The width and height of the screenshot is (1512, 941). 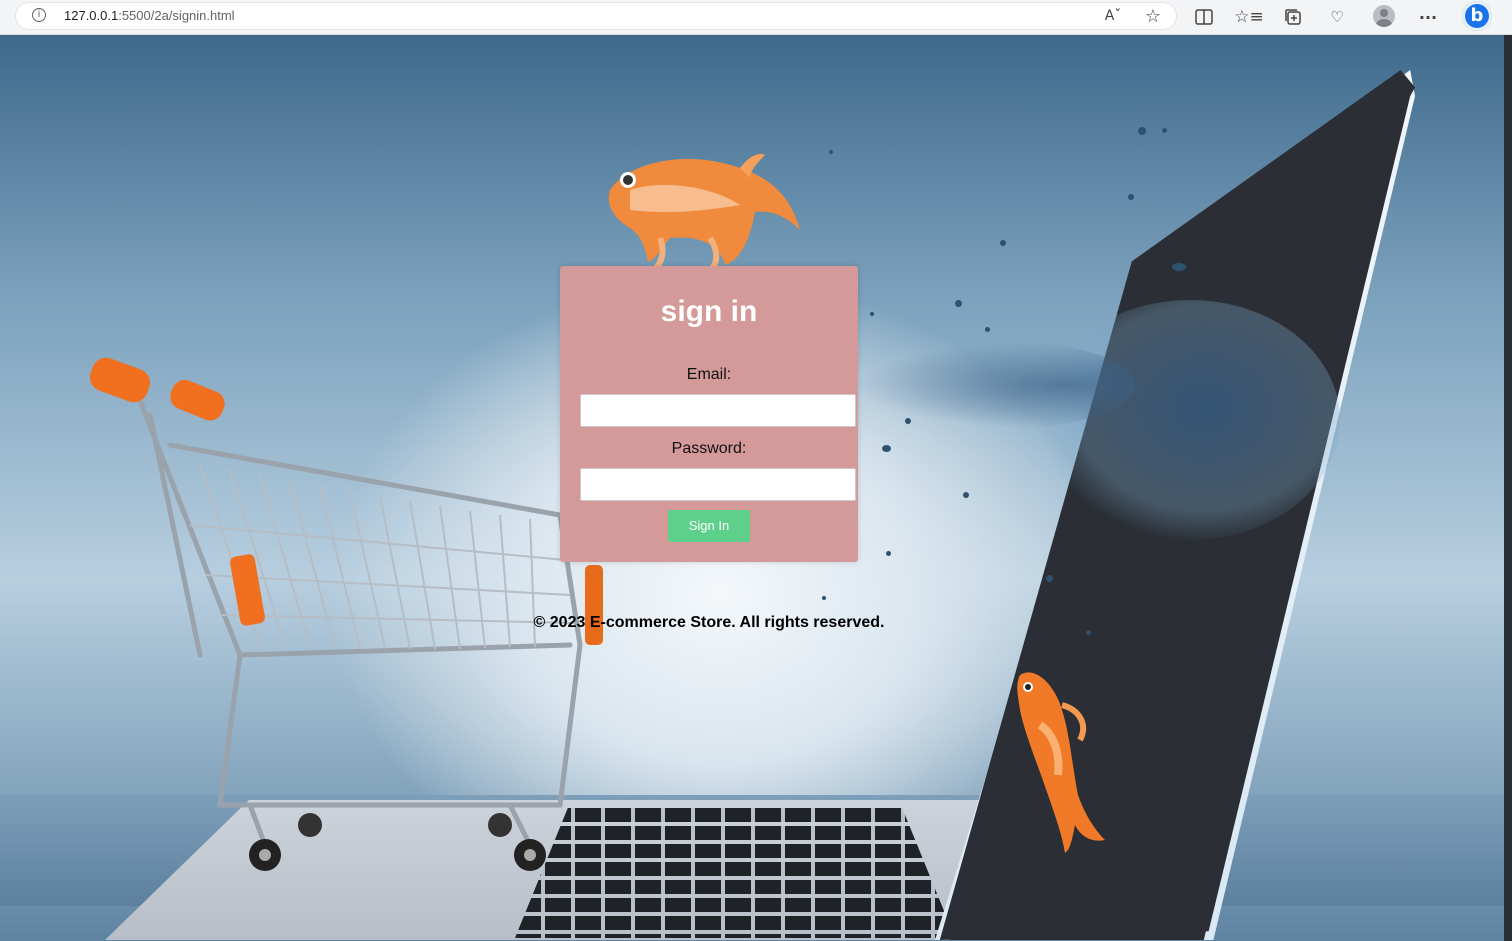 What do you see at coordinates (718, 410) in the screenshot?
I see `email-field` at bounding box center [718, 410].